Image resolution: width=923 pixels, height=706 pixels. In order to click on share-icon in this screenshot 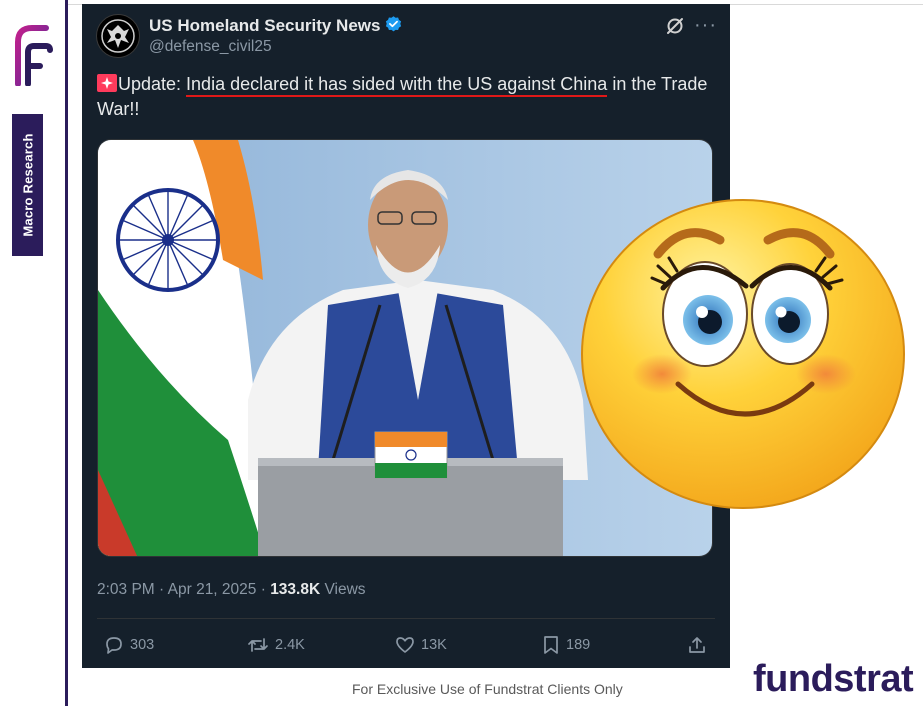, I will do `click(697, 645)`.